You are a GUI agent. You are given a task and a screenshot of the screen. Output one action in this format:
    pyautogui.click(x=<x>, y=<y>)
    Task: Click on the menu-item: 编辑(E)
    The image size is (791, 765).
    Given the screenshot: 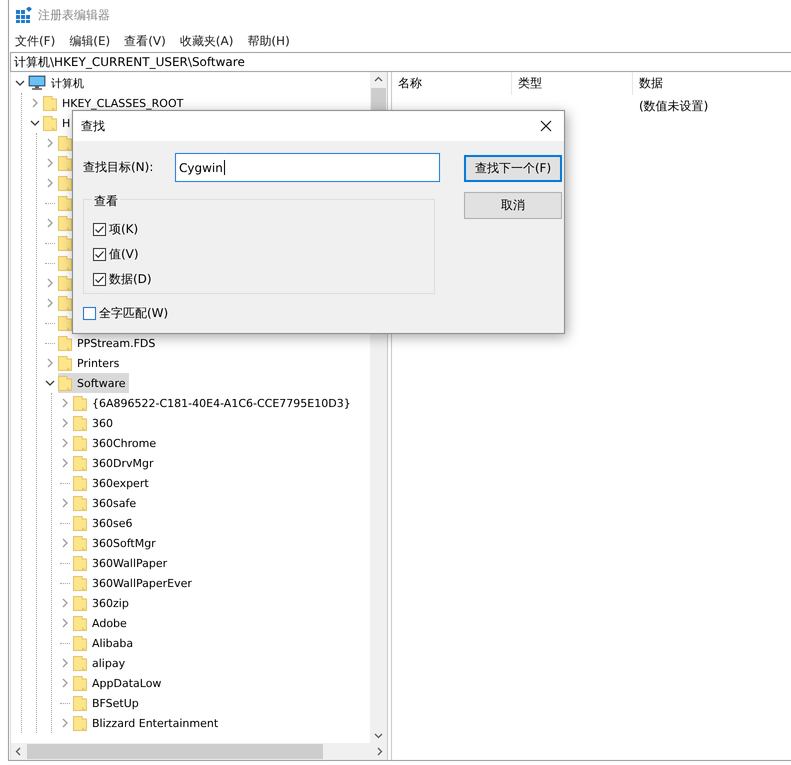 What is the action you would take?
    pyautogui.click(x=89, y=41)
    